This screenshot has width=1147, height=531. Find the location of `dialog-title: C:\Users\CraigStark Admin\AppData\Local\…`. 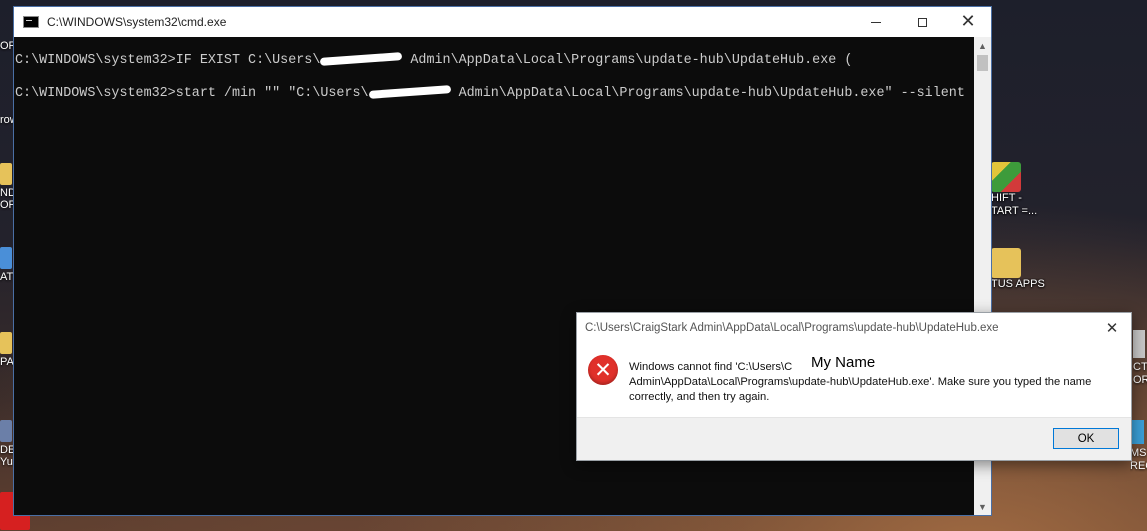

dialog-title: C:\Users\CraigStark Admin\AppData\Local\… is located at coordinates (792, 328).